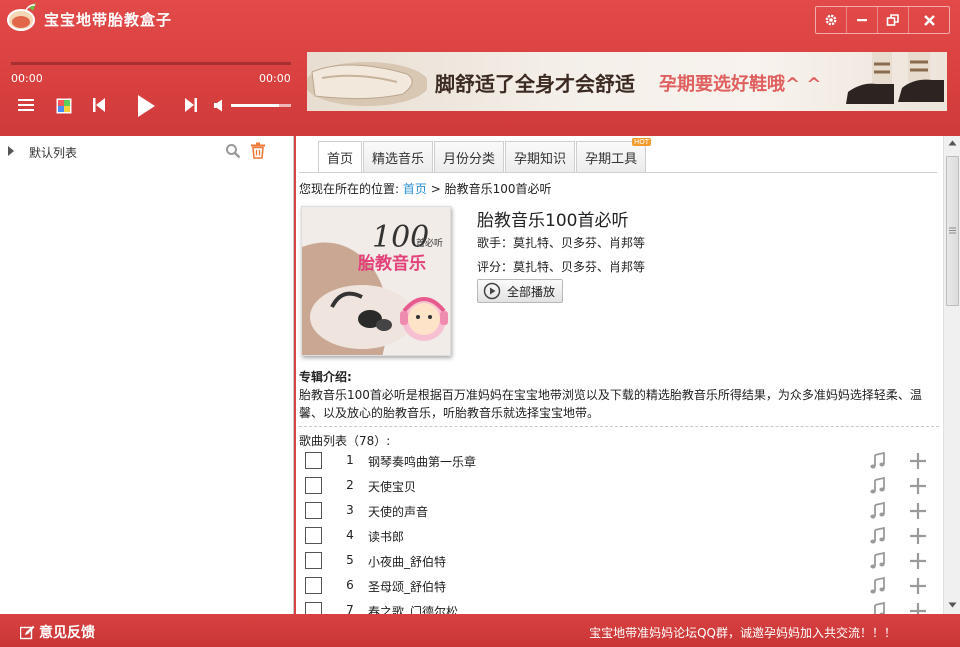  I want to click on song-number: 7, so click(350, 608).